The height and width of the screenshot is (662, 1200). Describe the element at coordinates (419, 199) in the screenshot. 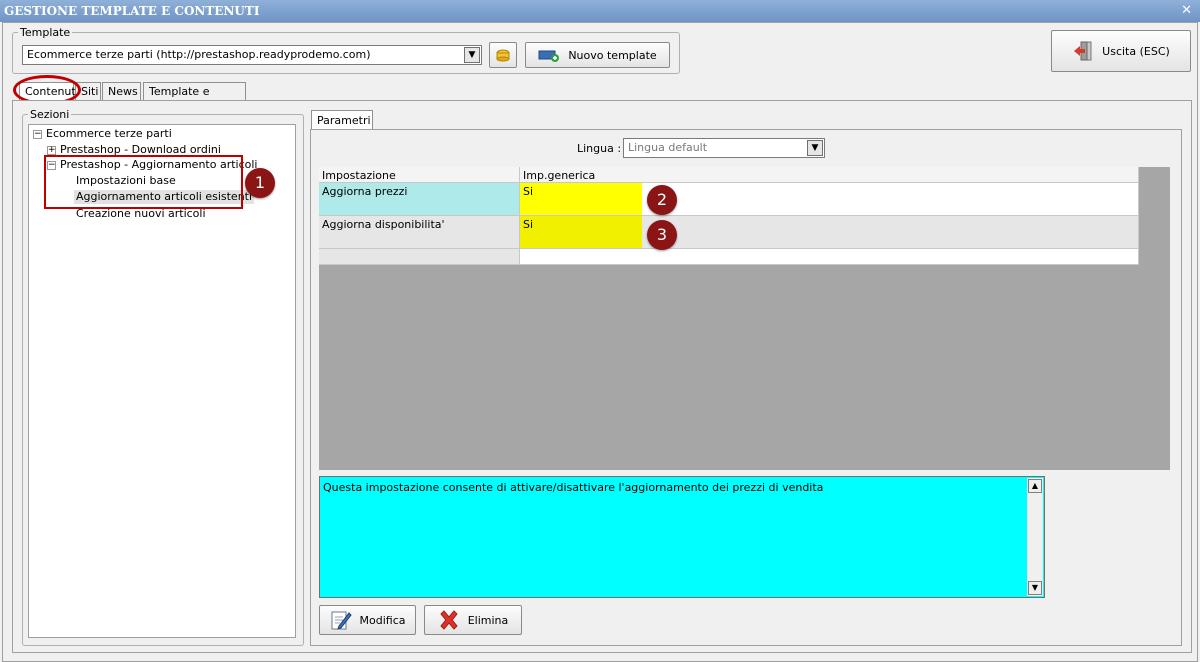

I see `table-row-1-setting: Aggiorna prezzi` at that location.